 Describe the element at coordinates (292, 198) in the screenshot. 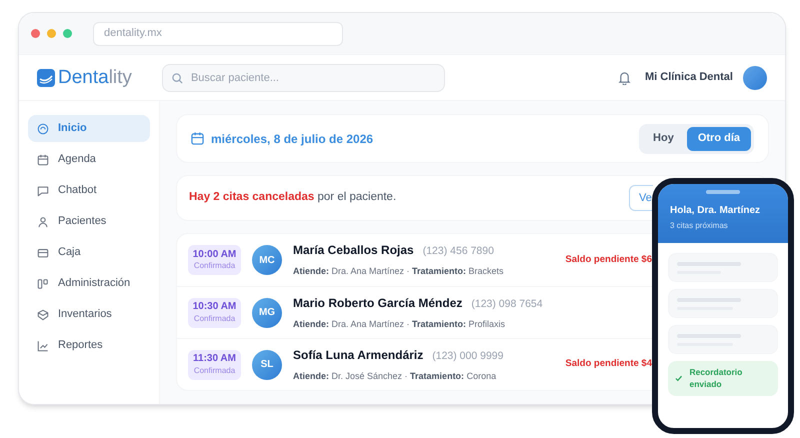

I see `alert-message: Hay 2 citas canceladas por el paciente.` at that location.